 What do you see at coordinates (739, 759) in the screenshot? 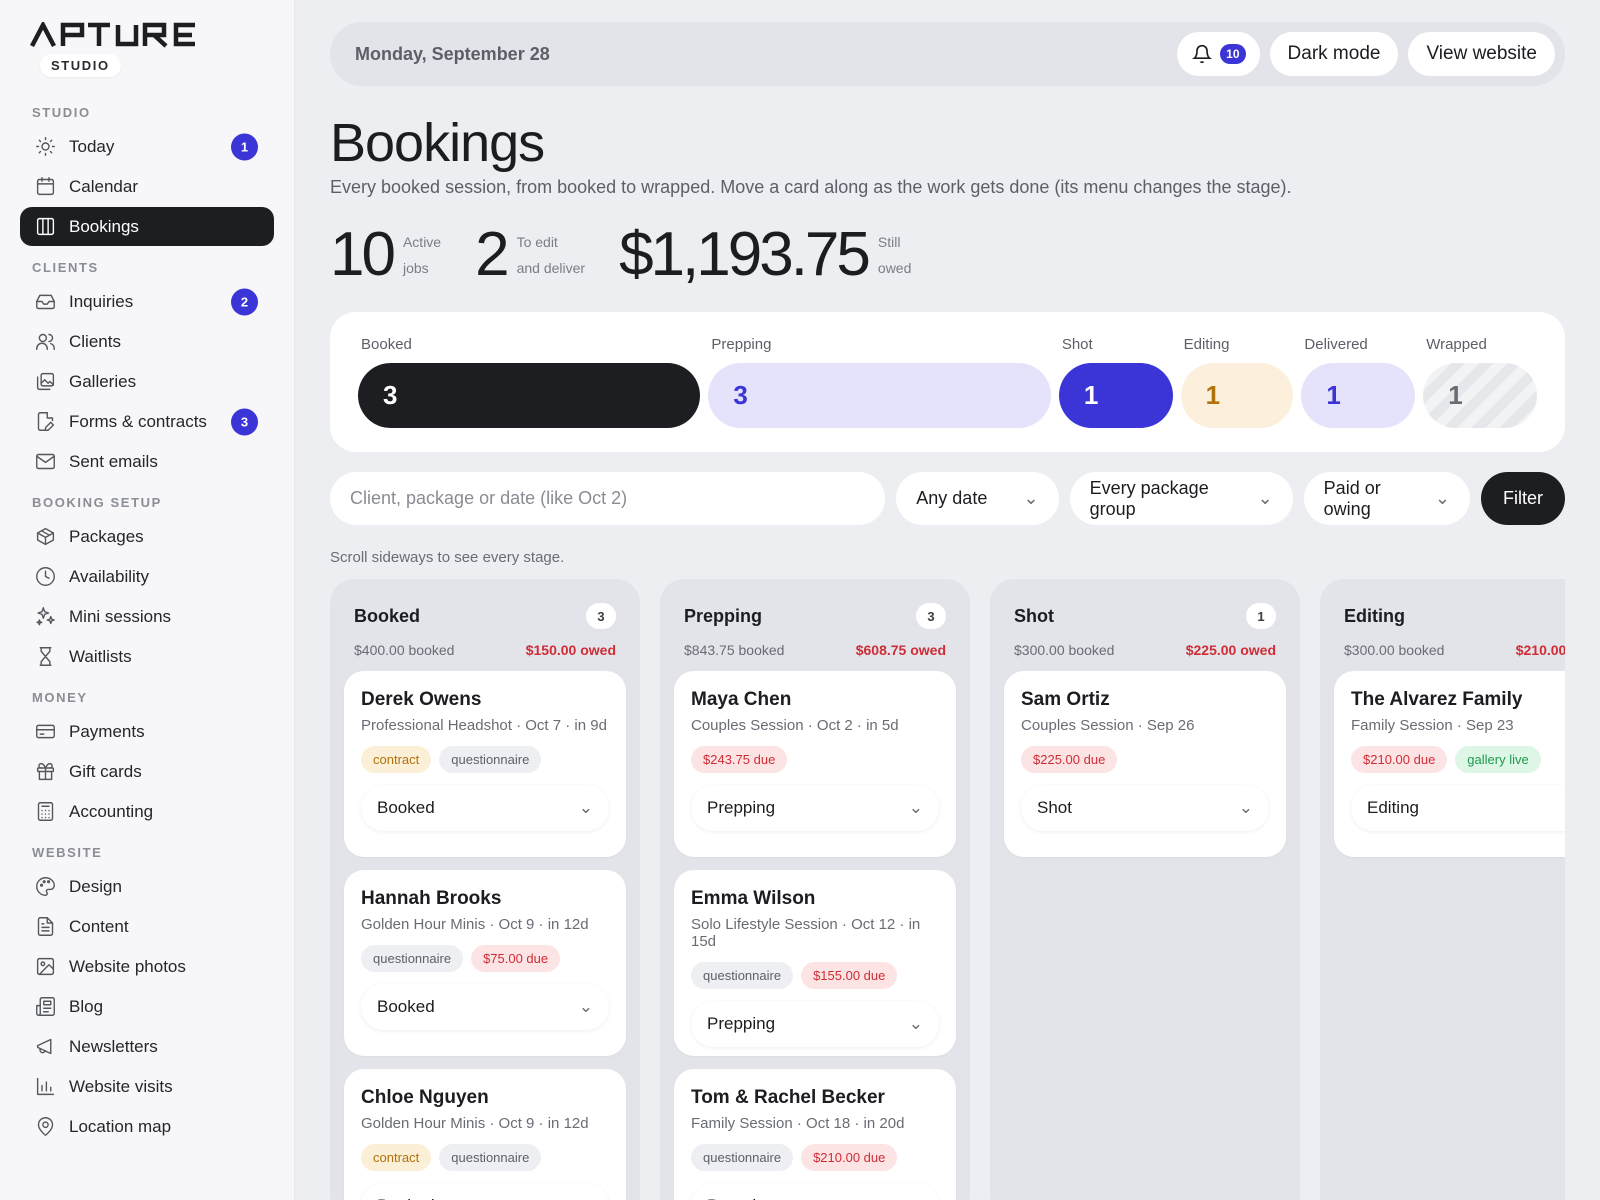
I see `tag-due: $243.75 due` at bounding box center [739, 759].